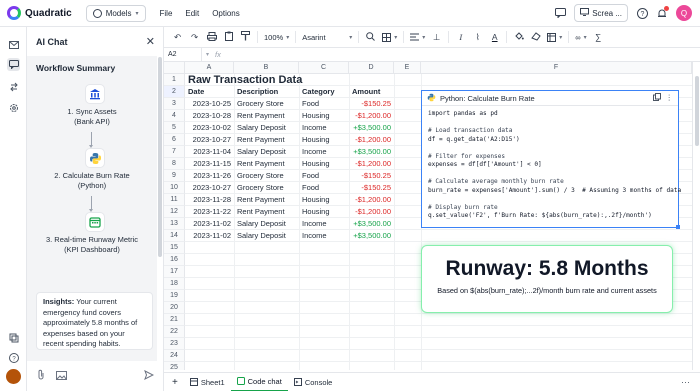 Image resolution: width=700 pixels, height=391 pixels. Describe the element at coordinates (556, 68) in the screenshot. I see `column-header-f: F` at that location.